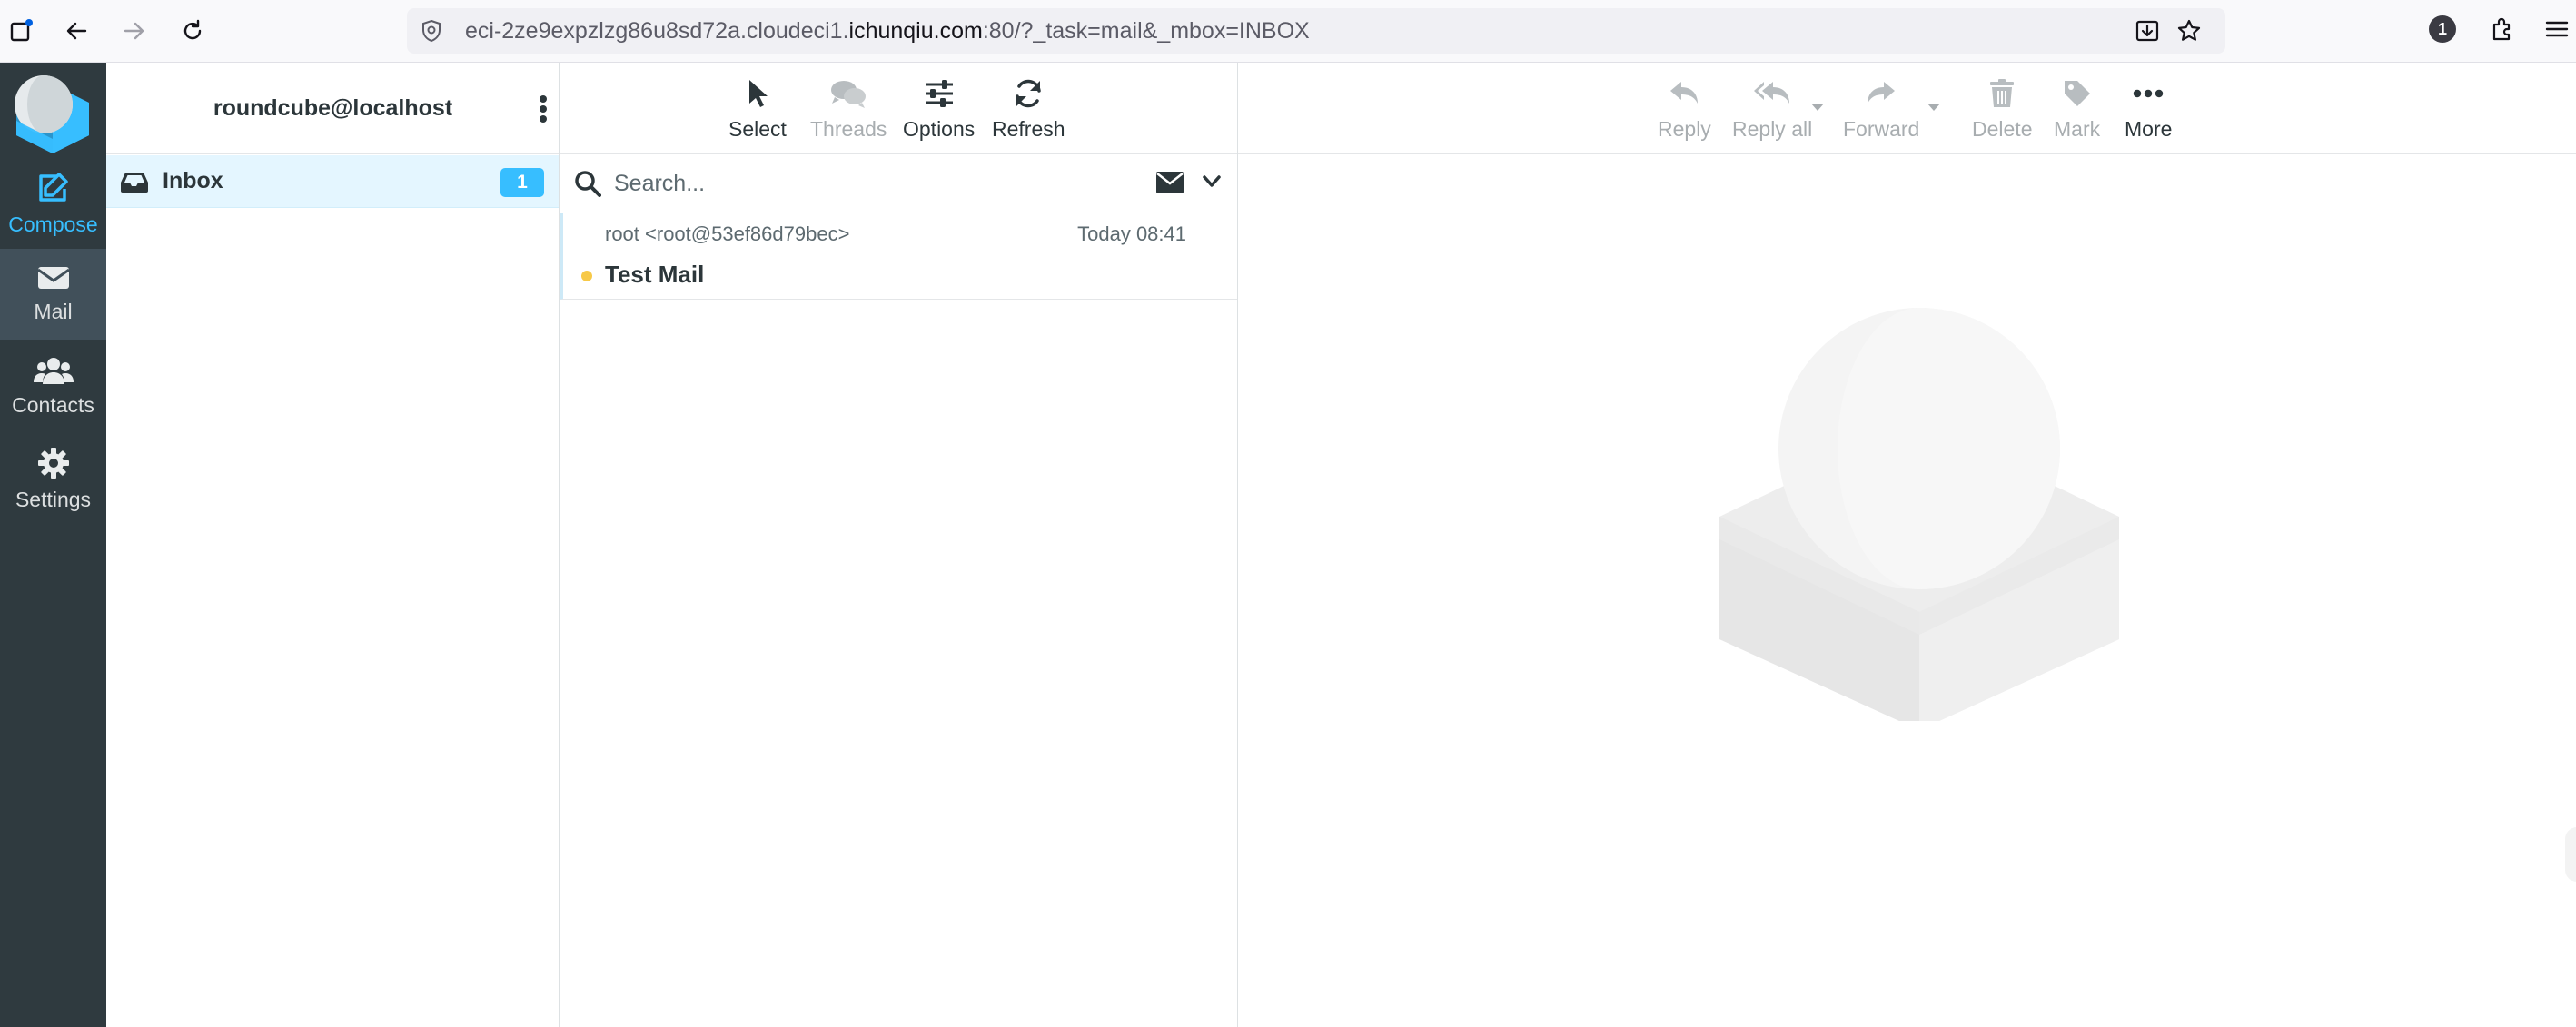 The image size is (2576, 1027). What do you see at coordinates (2002, 94) in the screenshot?
I see `trash-icon` at bounding box center [2002, 94].